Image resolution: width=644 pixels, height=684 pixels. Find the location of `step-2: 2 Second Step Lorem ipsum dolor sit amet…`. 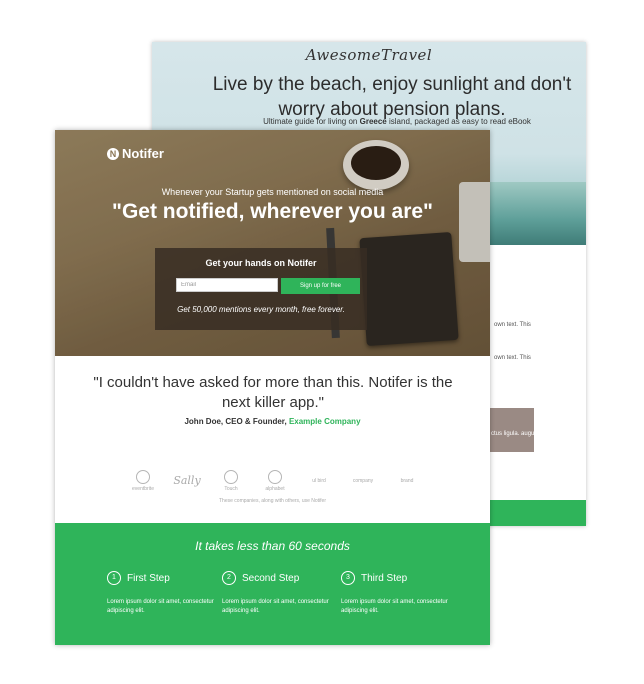

step-2: 2 Second Step Lorem ipsum dolor sit amet… is located at coordinates (282, 593).